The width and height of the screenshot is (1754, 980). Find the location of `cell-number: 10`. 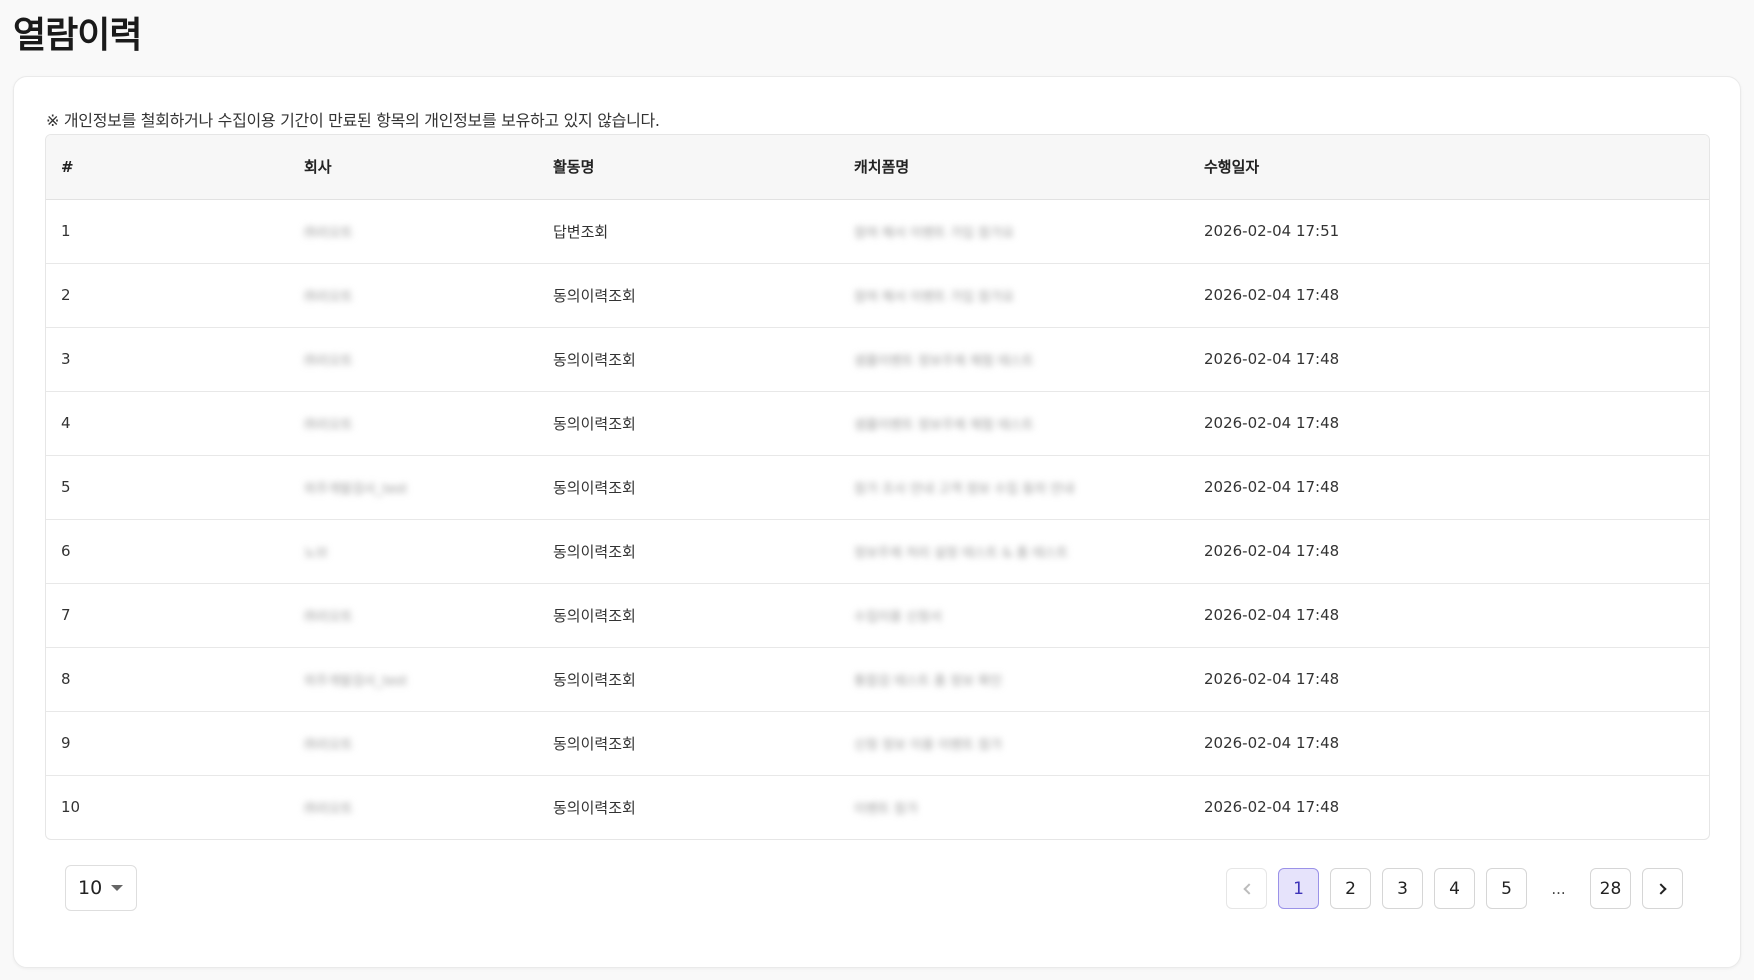

cell-number: 10 is located at coordinates (71, 807).